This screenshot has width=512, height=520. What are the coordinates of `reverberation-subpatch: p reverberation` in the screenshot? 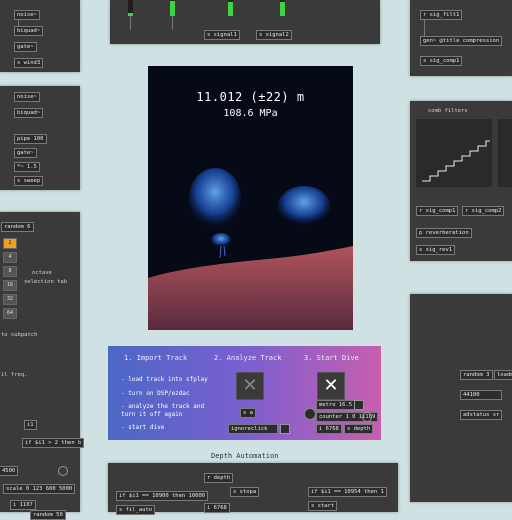 It's located at (444, 233).